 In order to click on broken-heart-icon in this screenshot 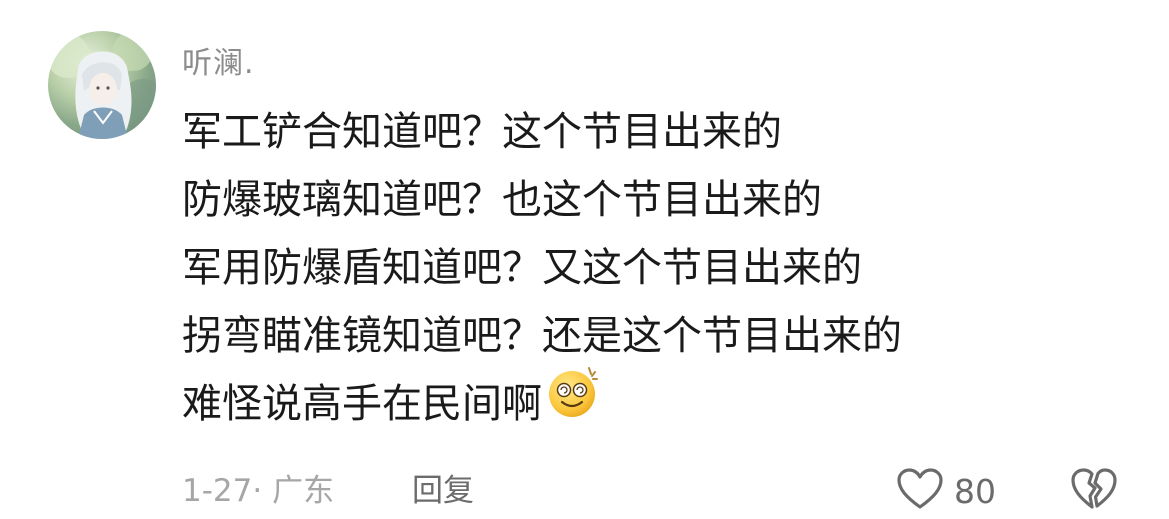, I will do `click(1094, 491)`.